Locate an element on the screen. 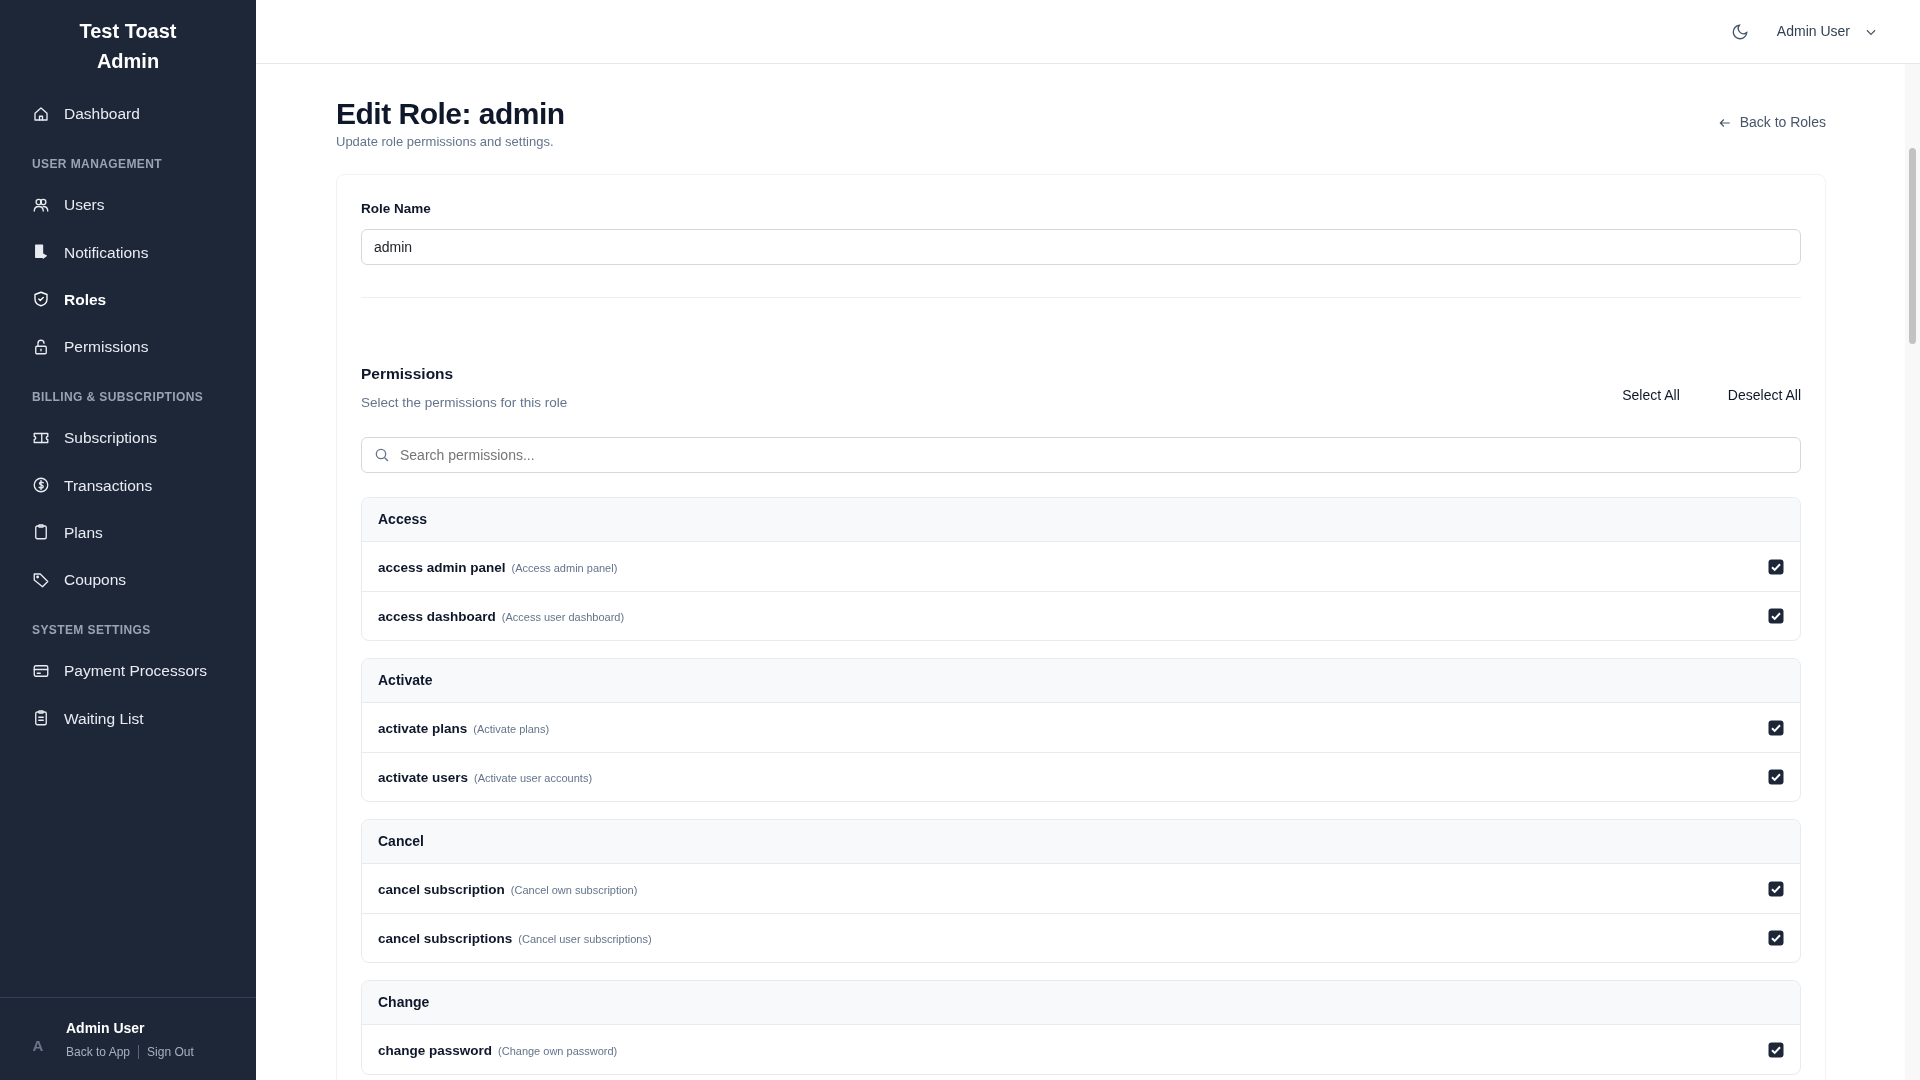  group-heading: Change is located at coordinates (1081, 1003).